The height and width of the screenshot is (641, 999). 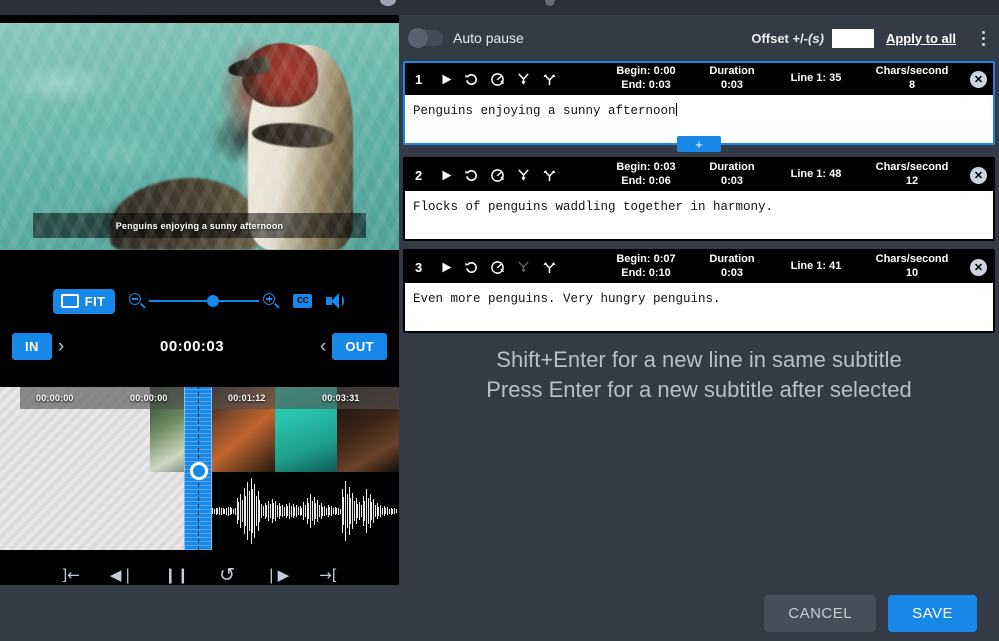 What do you see at coordinates (646, 79) in the screenshot?
I see `subtitle-begin-end: Begin: 0:00 End: 0:03` at bounding box center [646, 79].